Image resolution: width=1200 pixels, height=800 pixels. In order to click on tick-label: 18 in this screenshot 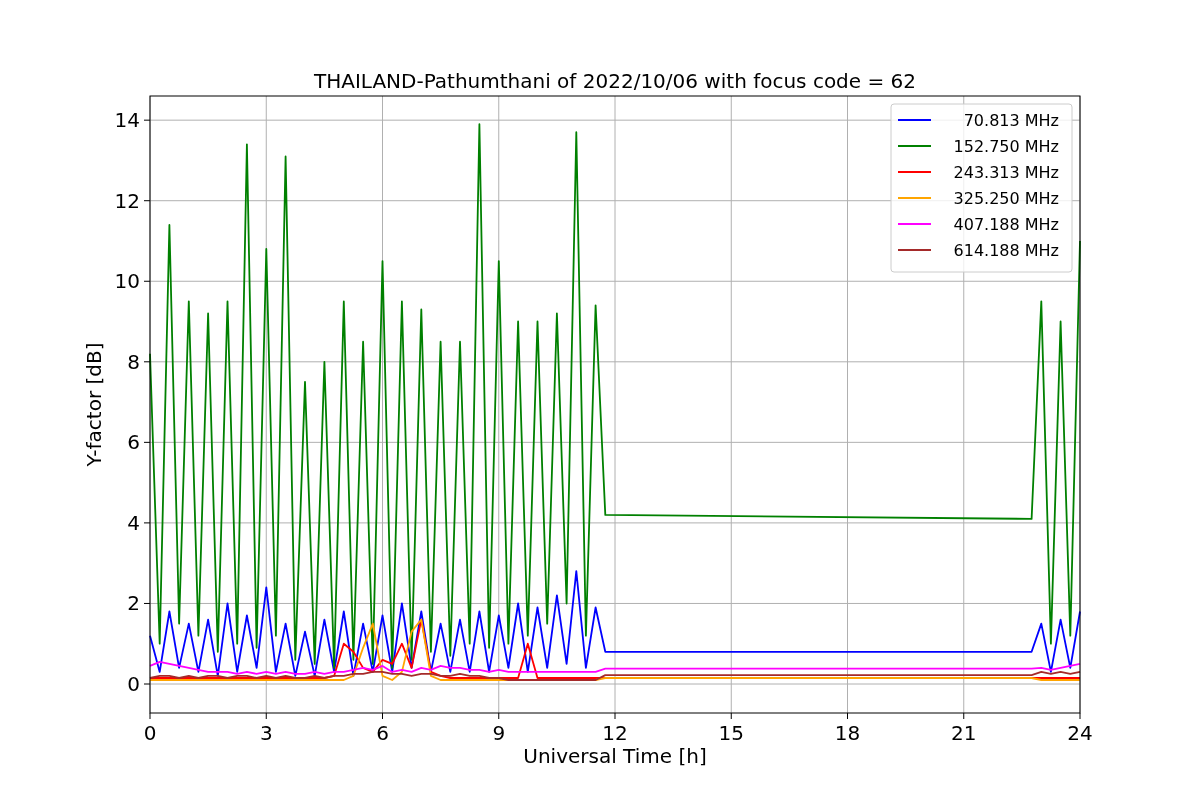, I will do `click(847, 733)`.